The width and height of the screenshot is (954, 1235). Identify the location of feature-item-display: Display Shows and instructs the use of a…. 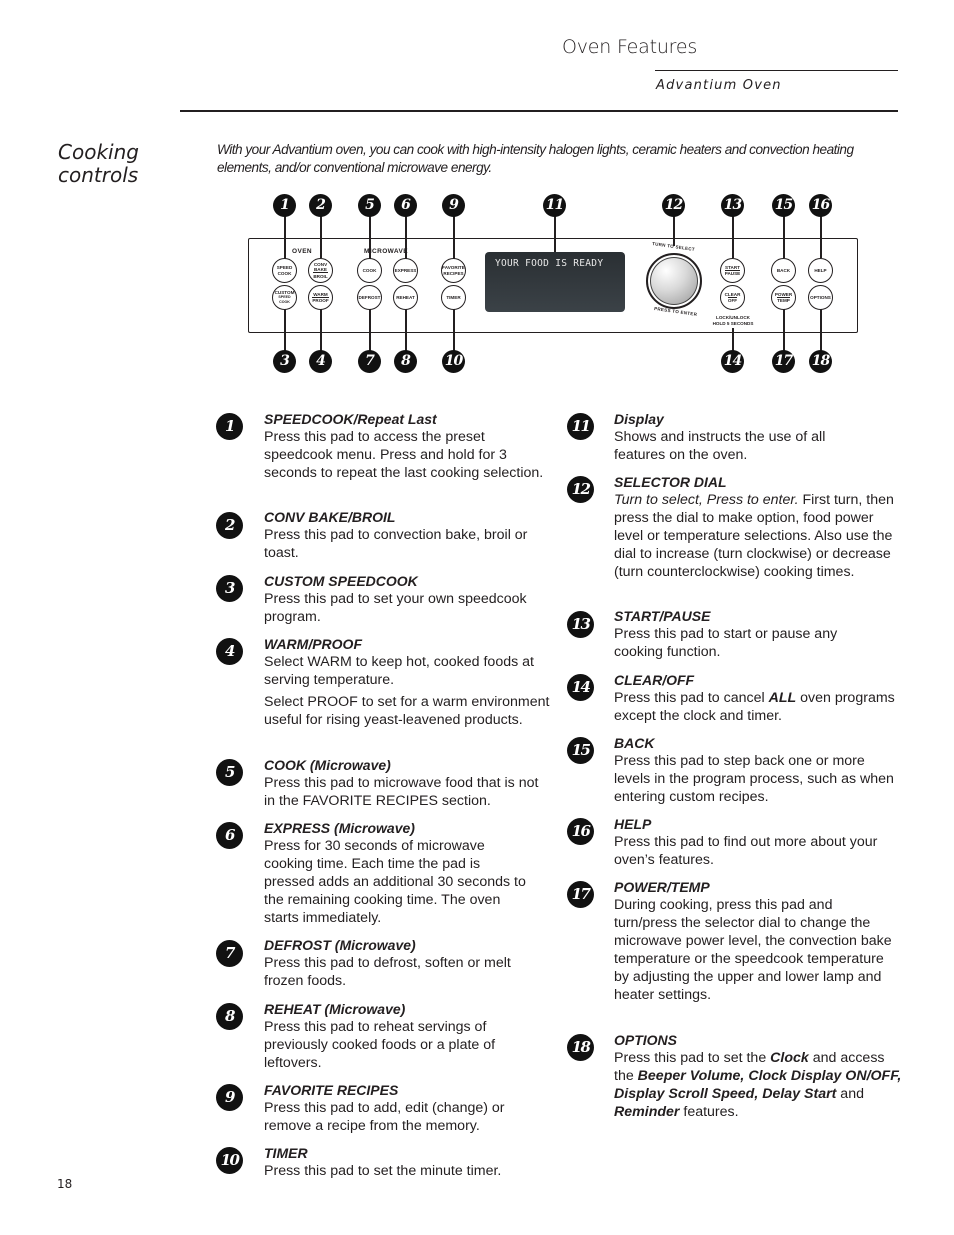
(744, 437).